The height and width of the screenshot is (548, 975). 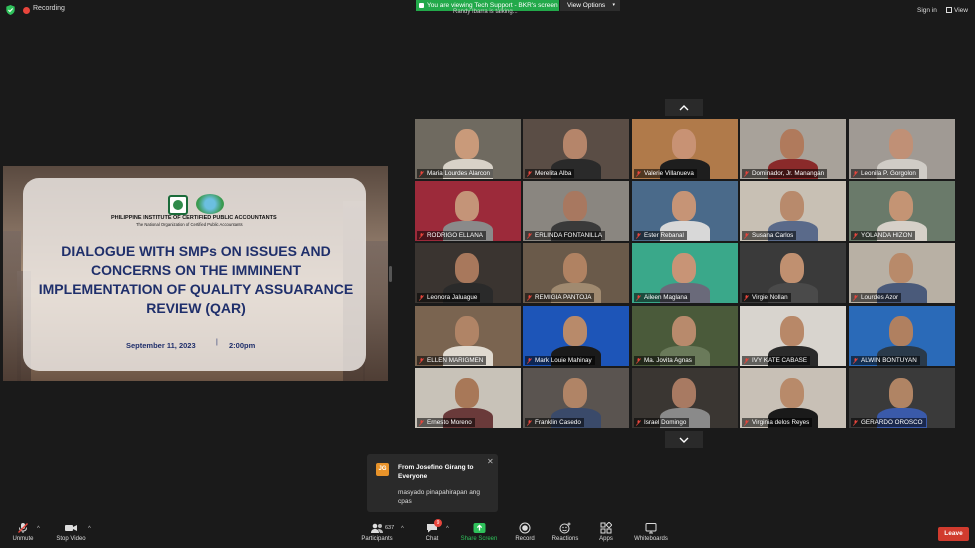 I want to click on share-screen-button: Share Screen, so click(x=479, y=532).